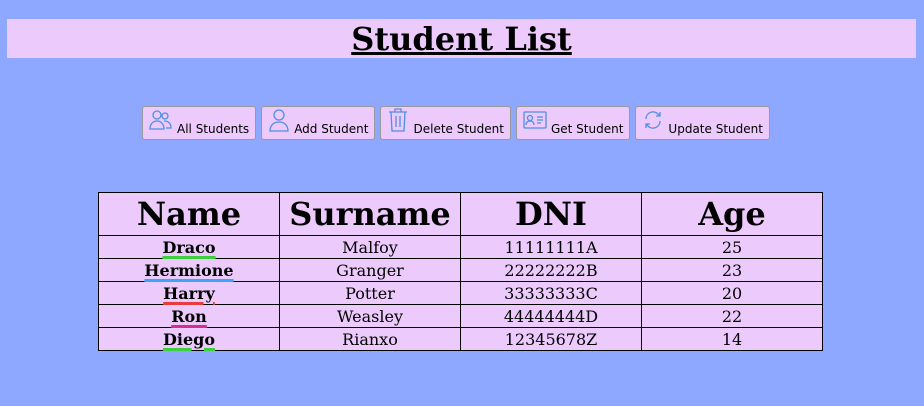 The width and height of the screenshot is (924, 406). I want to click on page-title: Student List, so click(461, 38).